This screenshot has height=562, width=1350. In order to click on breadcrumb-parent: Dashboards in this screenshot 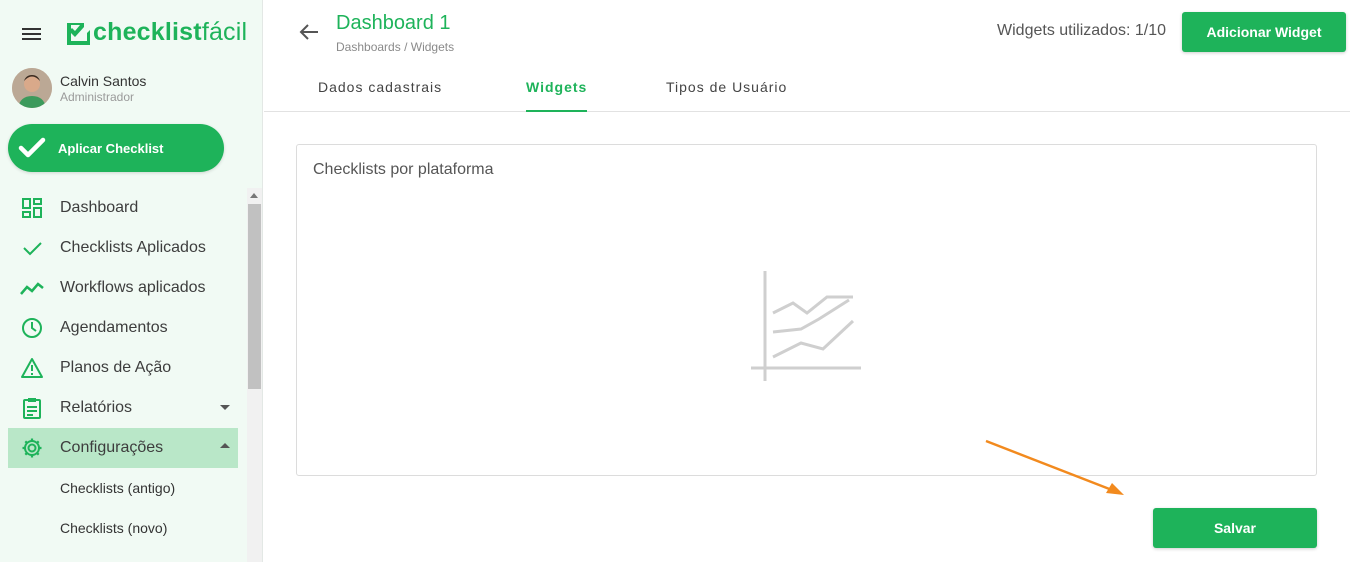, I will do `click(368, 47)`.